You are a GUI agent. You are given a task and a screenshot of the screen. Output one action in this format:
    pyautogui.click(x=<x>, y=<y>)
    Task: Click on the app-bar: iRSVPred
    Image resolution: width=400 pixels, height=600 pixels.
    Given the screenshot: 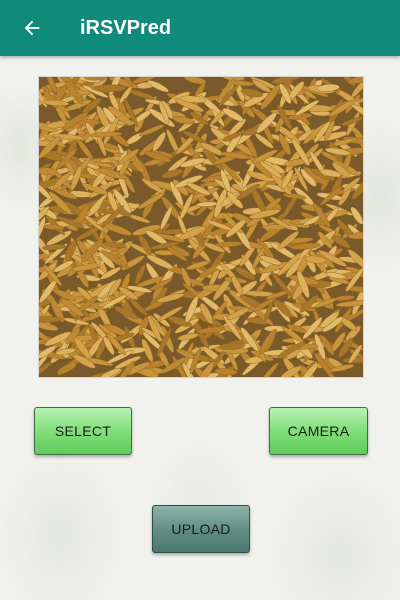 What is the action you would take?
    pyautogui.click(x=200, y=28)
    